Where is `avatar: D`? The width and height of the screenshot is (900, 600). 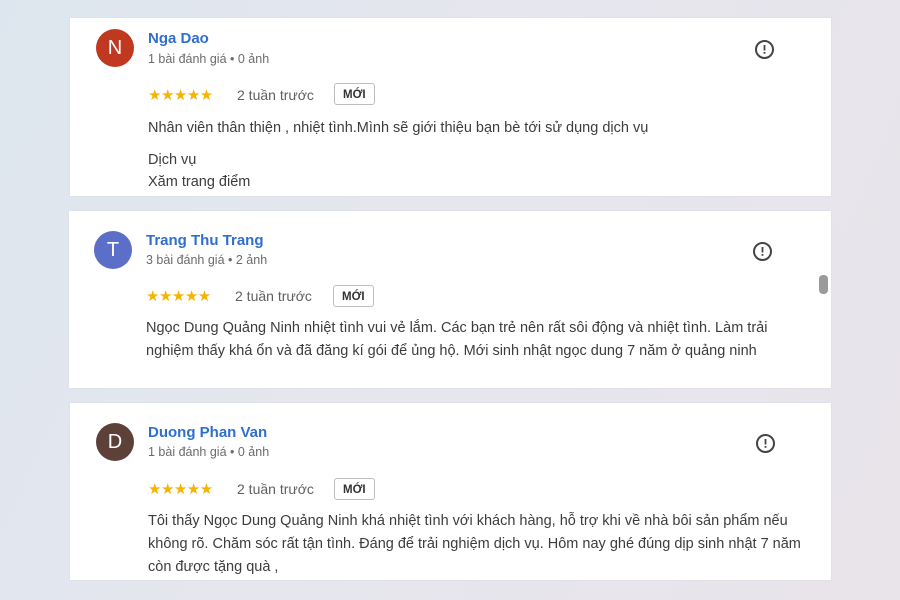 avatar: D is located at coordinates (115, 442).